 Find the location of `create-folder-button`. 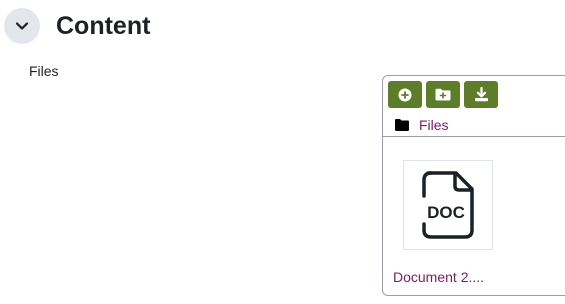

create-folder-button is located at coordinates (443, 94).